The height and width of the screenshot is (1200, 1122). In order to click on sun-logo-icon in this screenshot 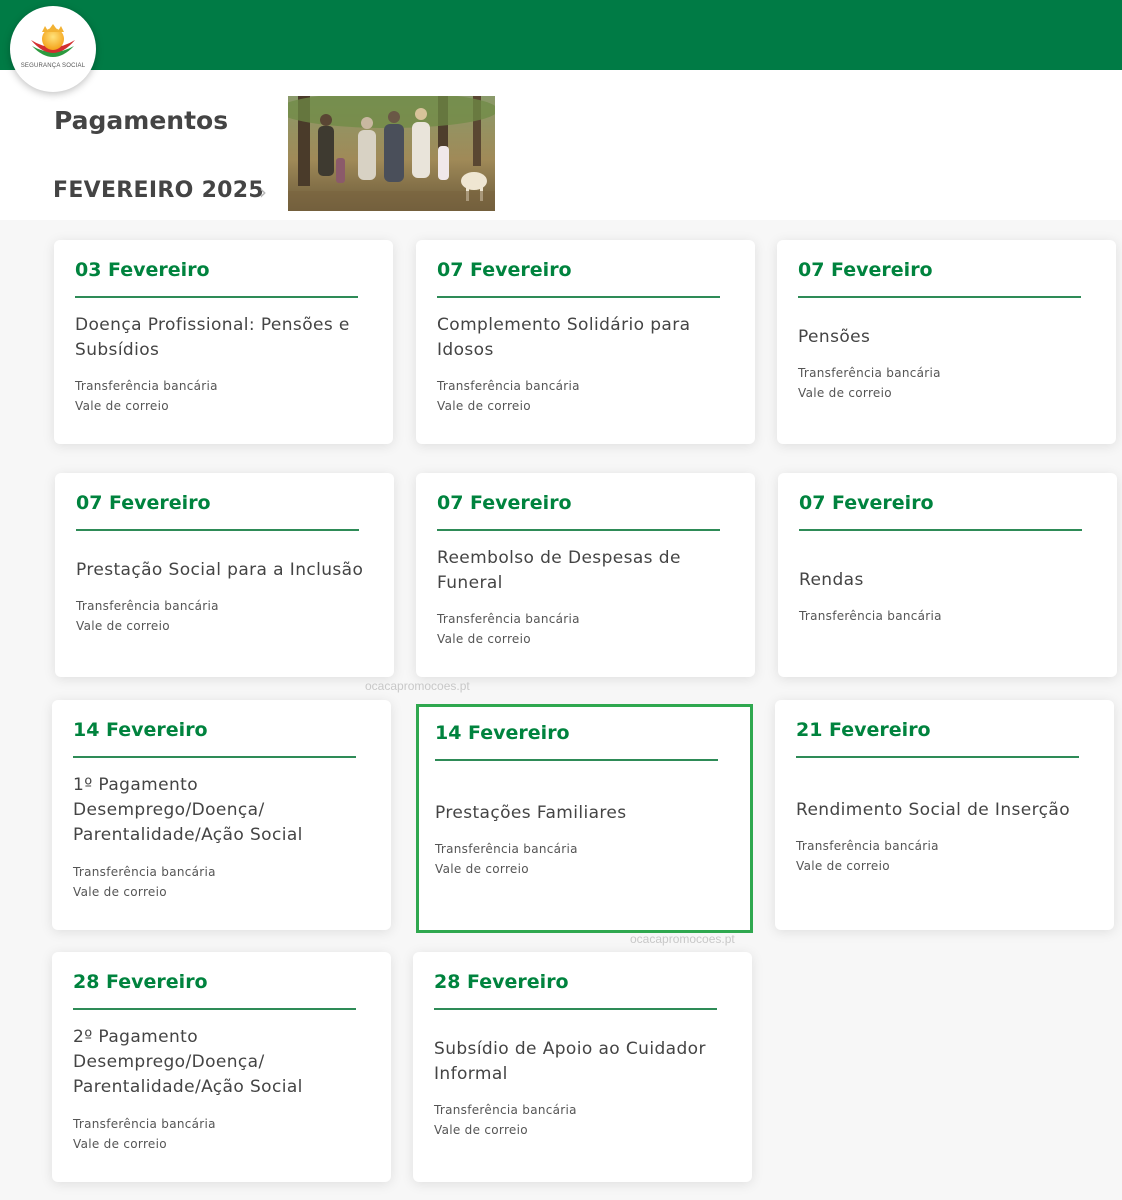, I will do `click(53, 40)`.